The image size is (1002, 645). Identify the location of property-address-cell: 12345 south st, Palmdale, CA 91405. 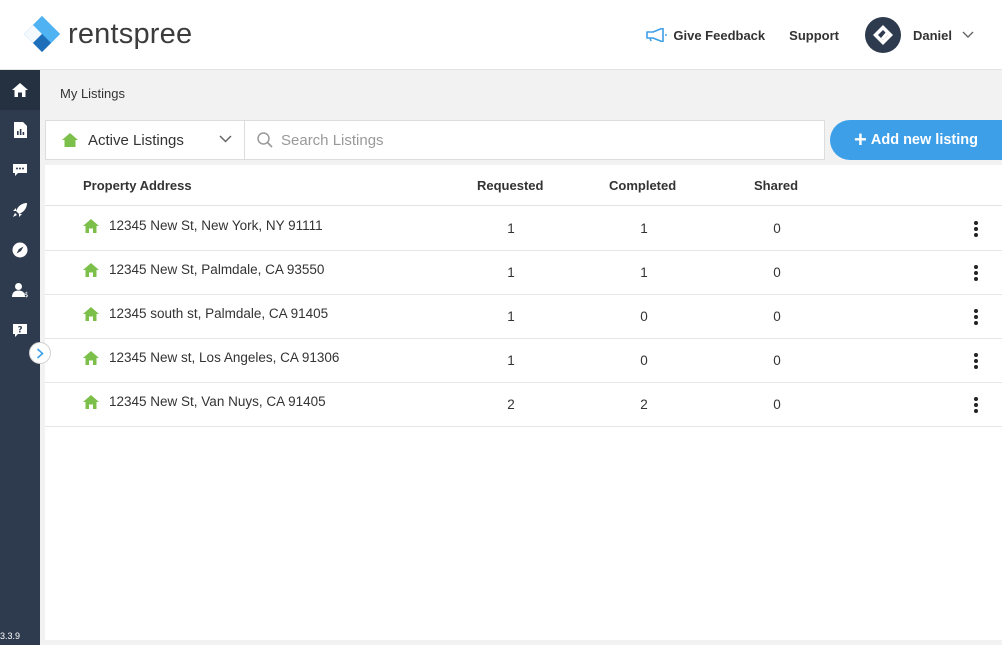
(205, 313).